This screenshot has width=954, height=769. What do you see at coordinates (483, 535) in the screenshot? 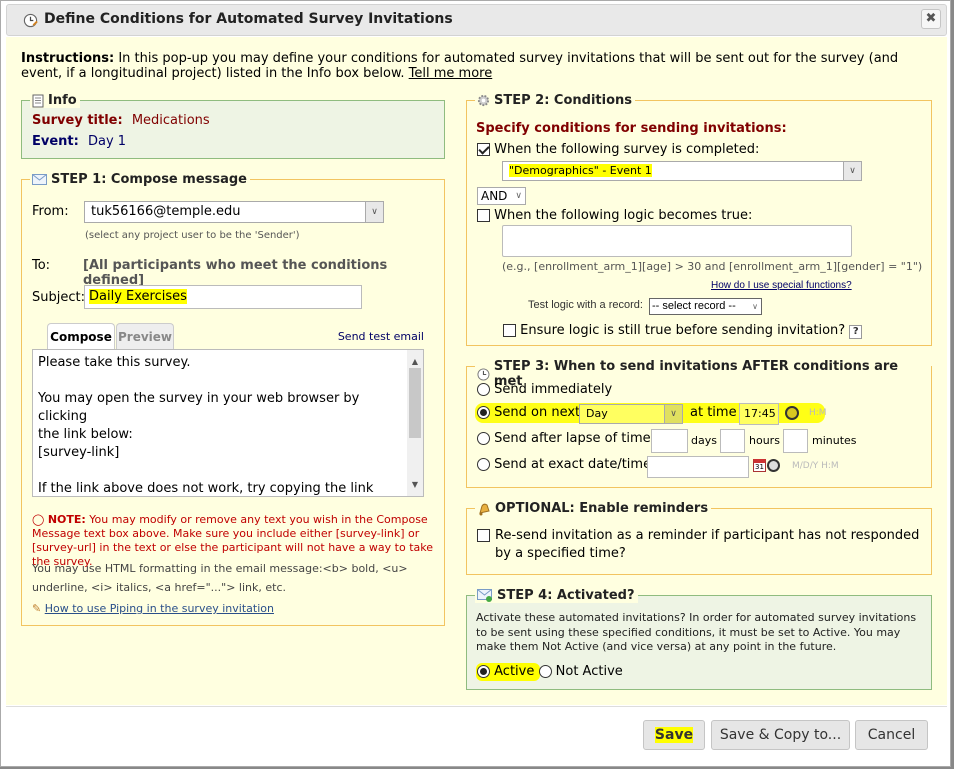
I see `reminder-checkbox` at bounding box center [483, 535].